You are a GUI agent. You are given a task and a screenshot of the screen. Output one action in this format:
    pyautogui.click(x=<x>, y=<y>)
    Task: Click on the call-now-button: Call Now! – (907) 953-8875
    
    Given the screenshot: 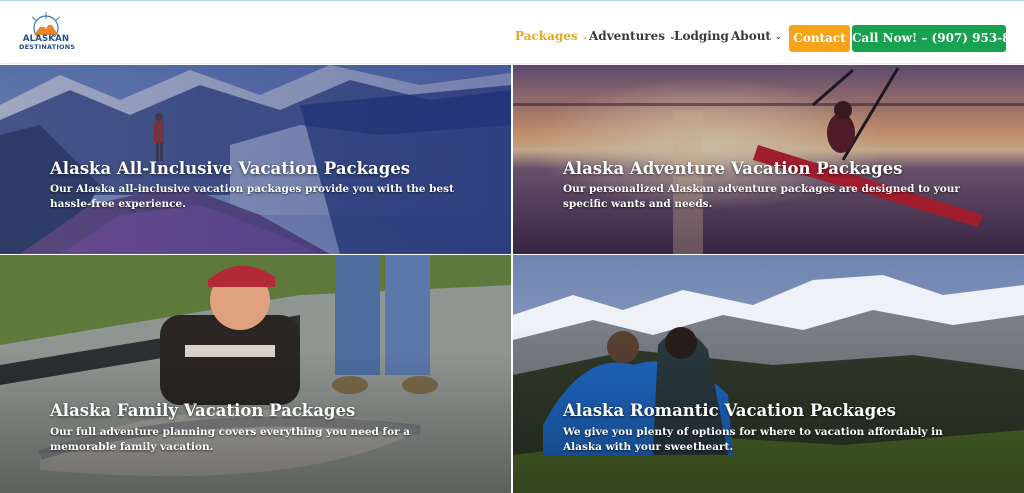 What is the action you would take?
    pyautogui.click(x=938, y=38)
    